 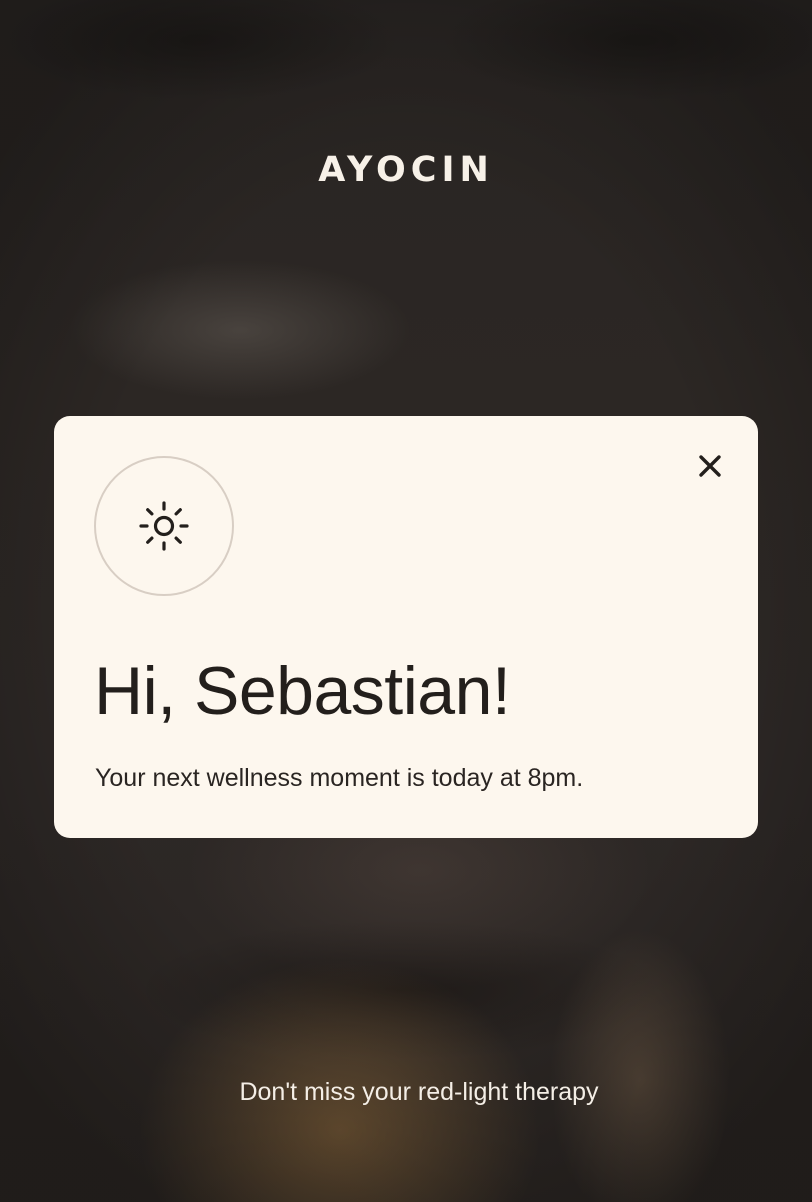 What do you see at coordinates (419, 1092) in the screenshot?
I see `footer-caption: Don't miss your red-light therapy` at bounding box center [419, 1092].